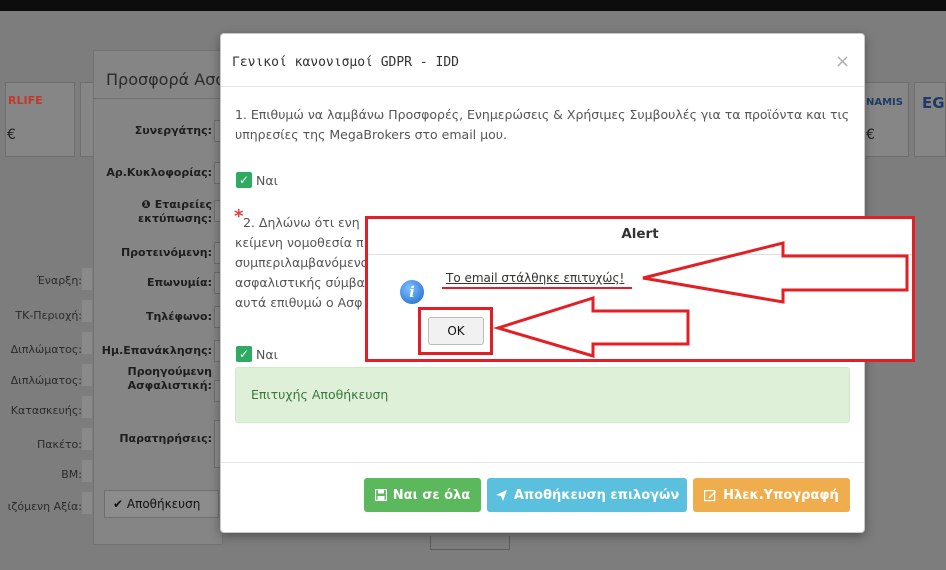 This screenshot has height=570, width=946. What do you see at coordinates (591, 327) in the screenshot?
I see `arrow-to-ok` at bounding box center [591, 327].